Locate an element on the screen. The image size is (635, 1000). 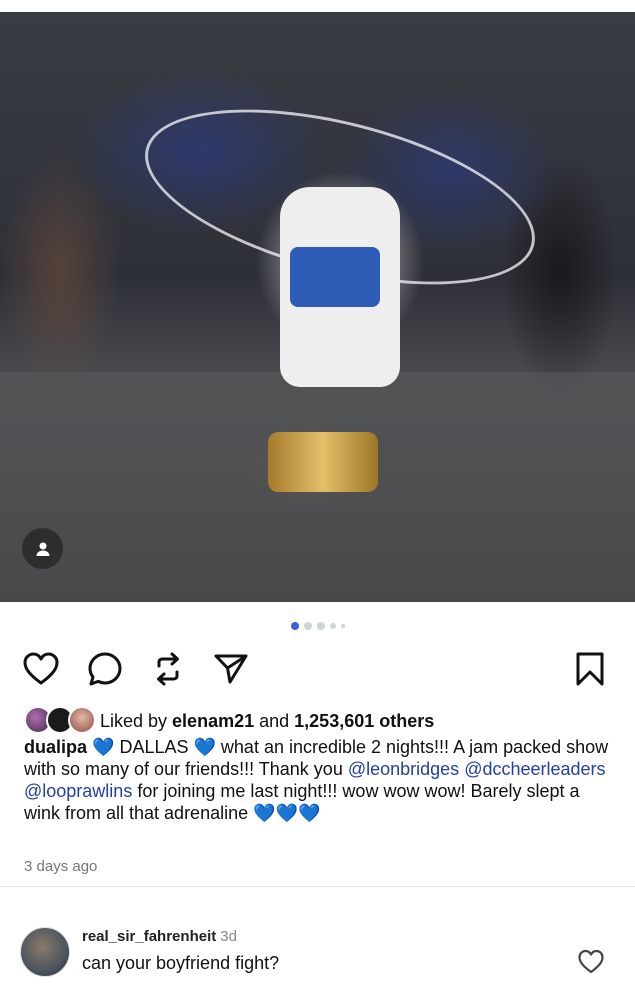
mention-link: @looprawlins is located at coordinates (78, 791).